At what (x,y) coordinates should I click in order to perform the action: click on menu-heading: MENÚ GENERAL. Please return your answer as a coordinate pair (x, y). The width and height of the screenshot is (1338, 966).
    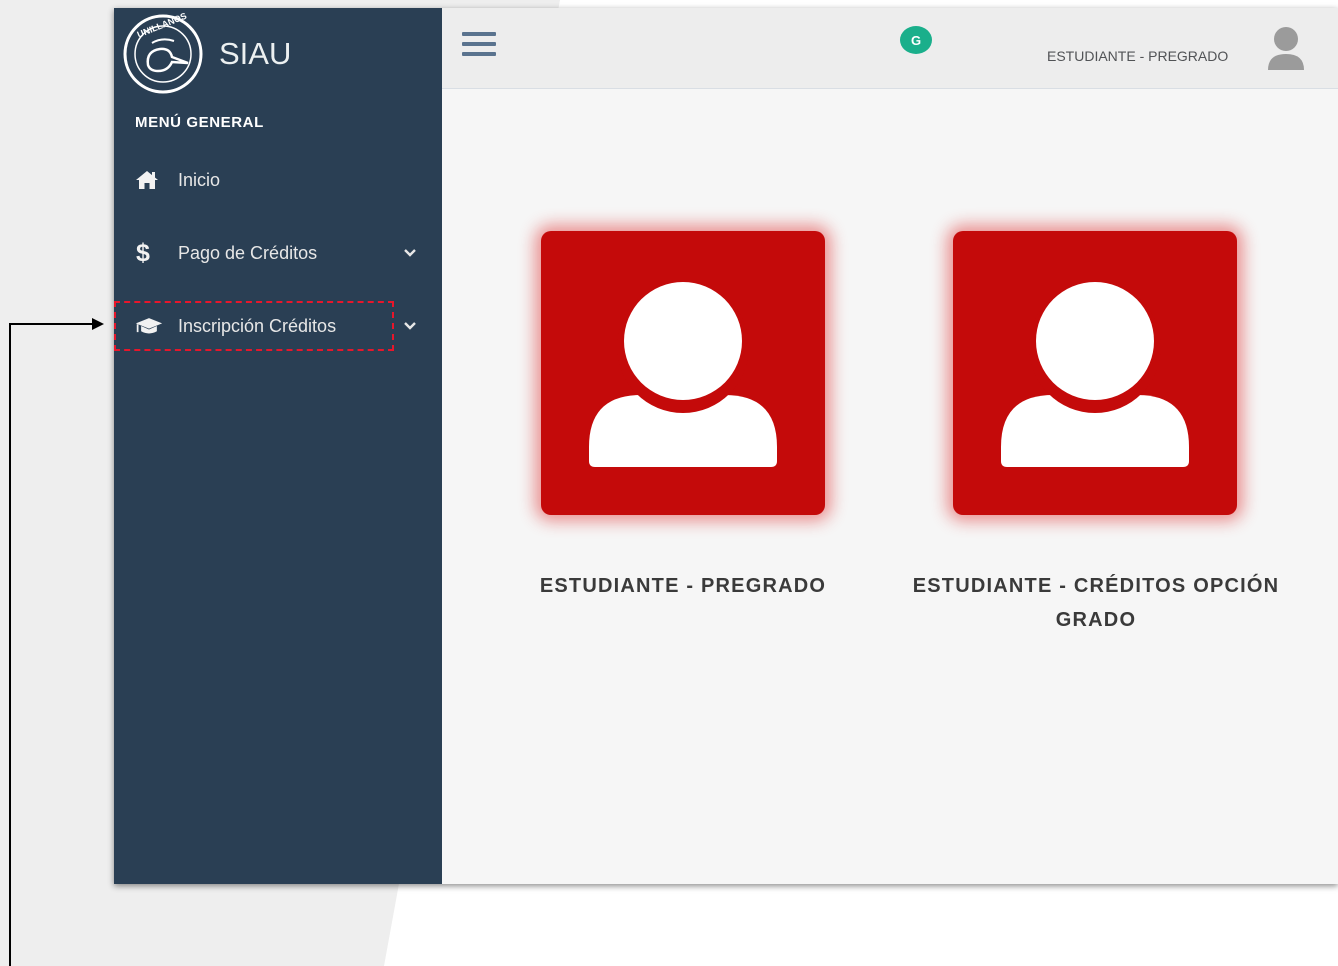
    Looking at the image, I should click on (199, 122).